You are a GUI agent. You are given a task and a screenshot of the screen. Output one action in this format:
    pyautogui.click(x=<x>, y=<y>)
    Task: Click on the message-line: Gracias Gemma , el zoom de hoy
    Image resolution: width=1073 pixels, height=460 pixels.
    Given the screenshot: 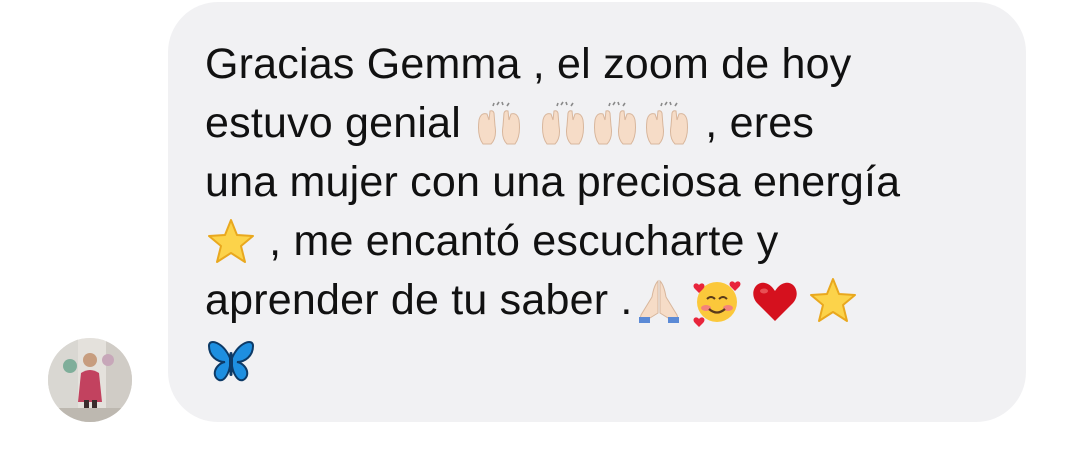 What is the action you would take?
    pyautogui.click(x=600, y=64)
    